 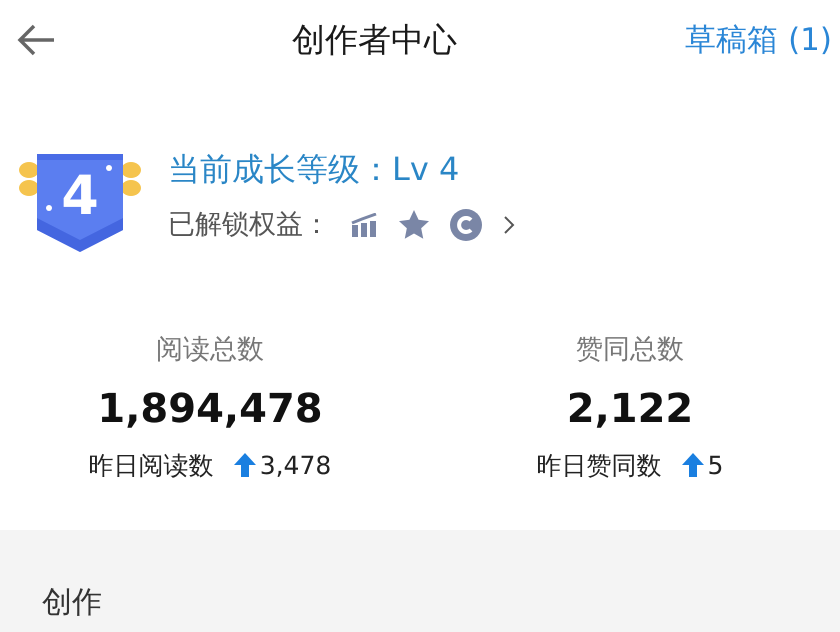 I want to click on yesterday-label: 昨日阅读数, so click(x=151, y=466).